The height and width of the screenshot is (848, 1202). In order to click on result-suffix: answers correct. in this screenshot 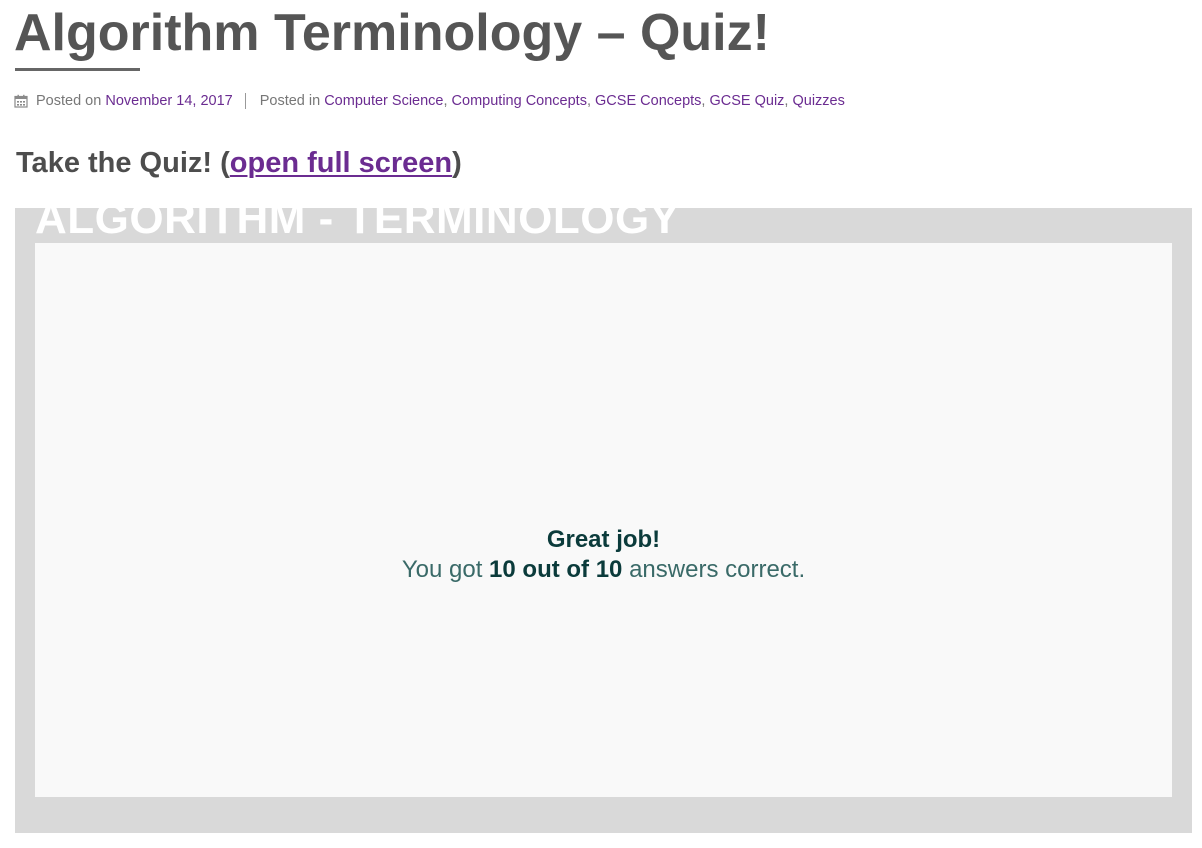, I will do `click(717, 569)`.